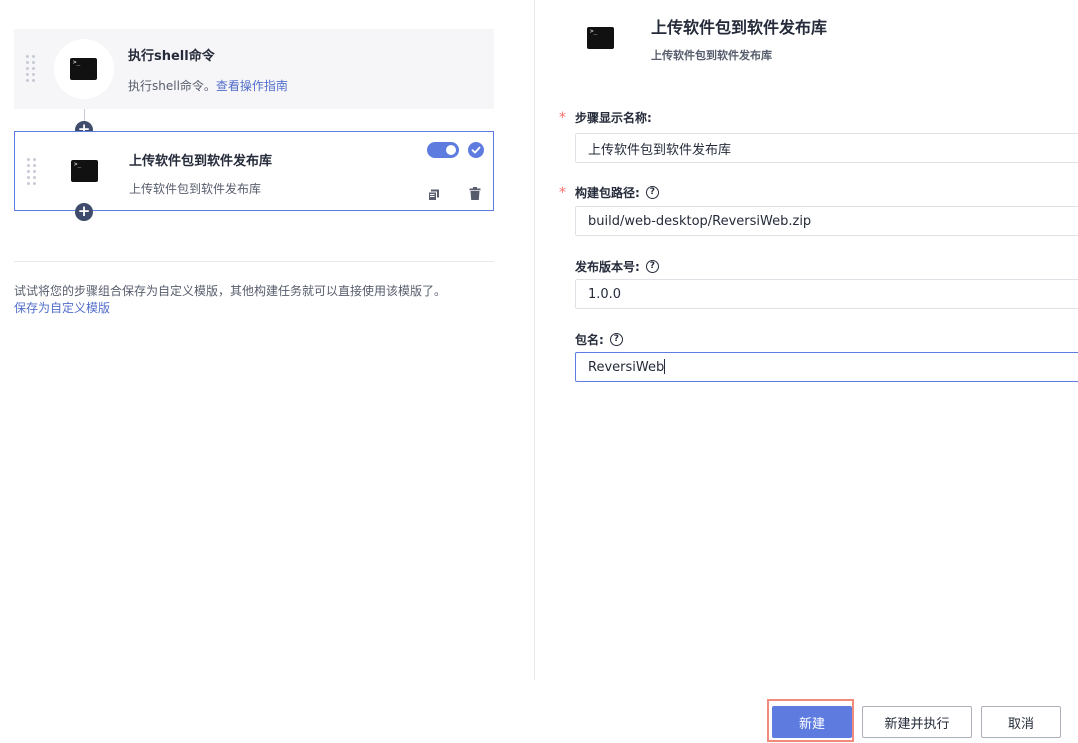  I want to click on divider, so click(254, 261).